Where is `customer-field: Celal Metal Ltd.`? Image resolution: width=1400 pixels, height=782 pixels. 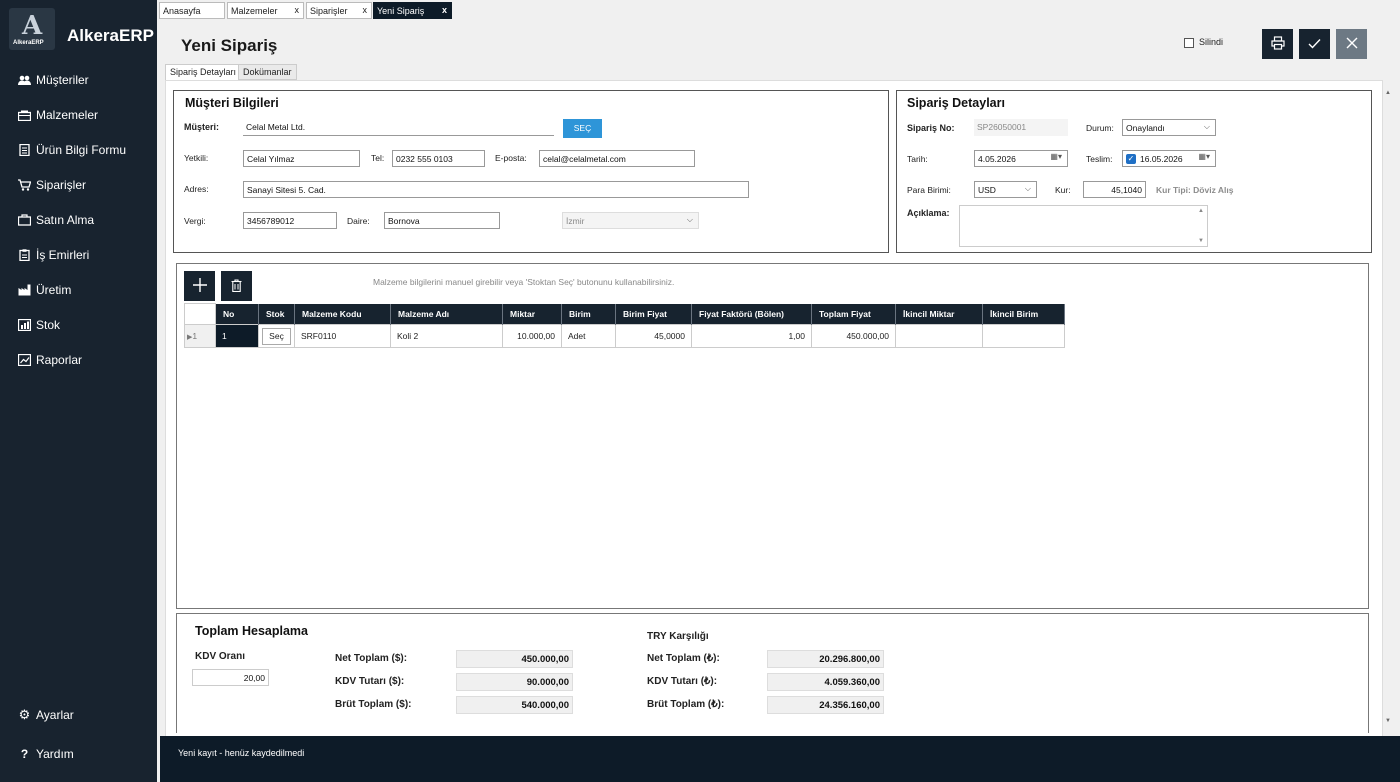
customer-field: Celal Metal Ltd. is located at coordinates (398, 127).